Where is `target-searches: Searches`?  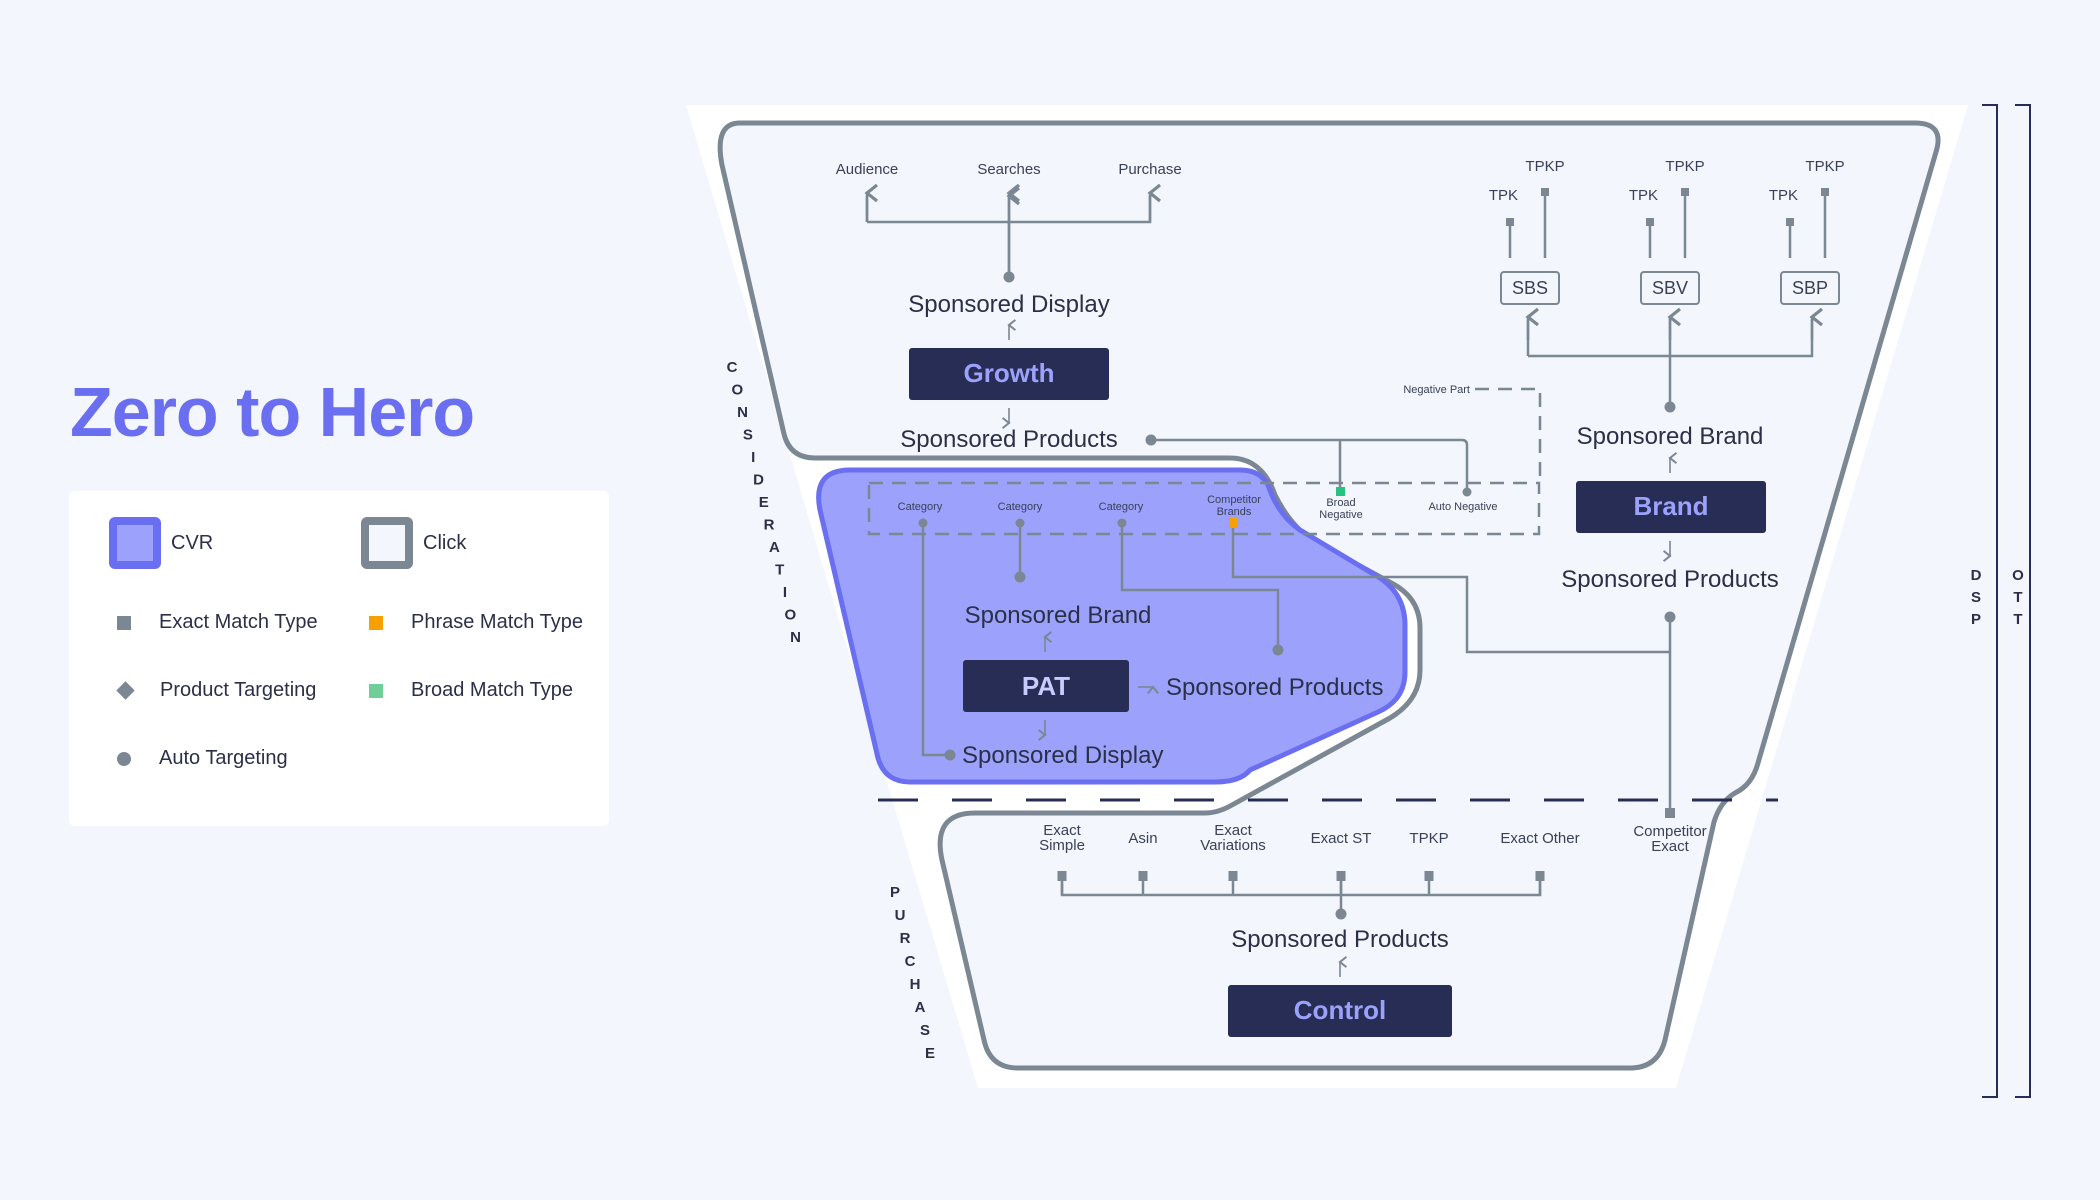 target-searches: Searches is located at coordinates (1008, 169).